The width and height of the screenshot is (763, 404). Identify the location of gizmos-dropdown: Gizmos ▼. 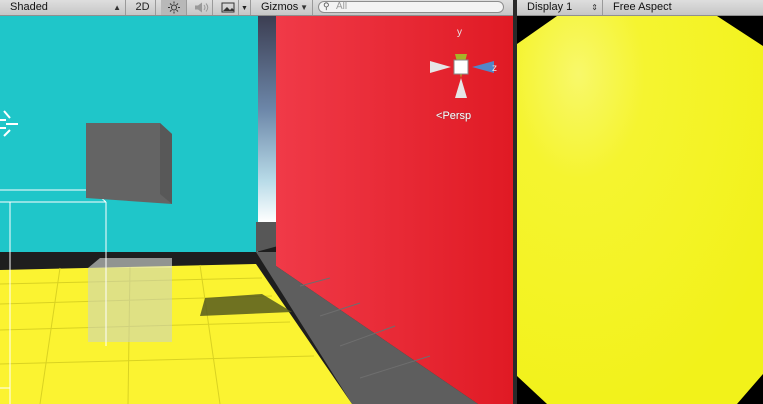
(284, 7).